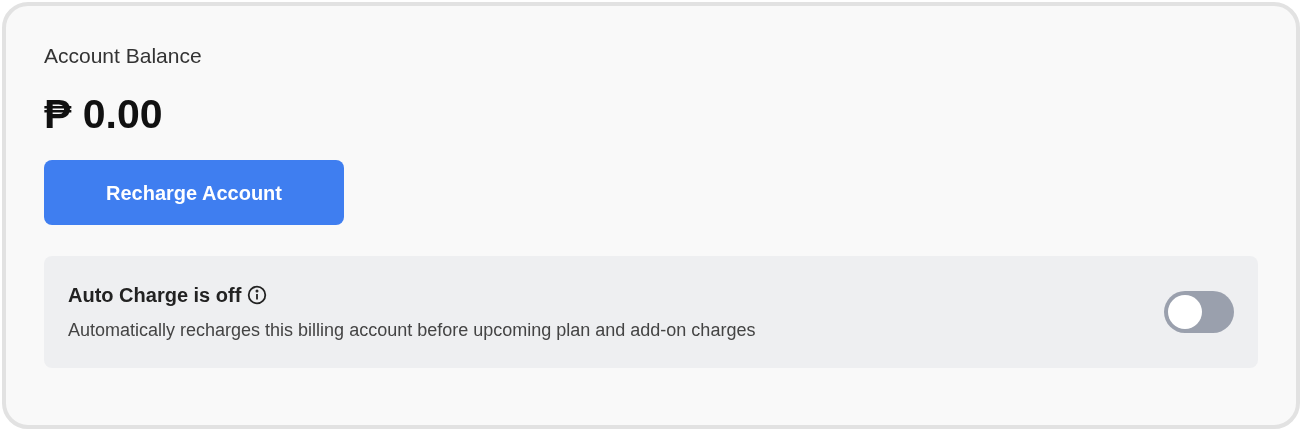 The image size is (1302, 431). What do you see at coordinates (412, 330) in the screenshot?
I see `auto-charge-description: Automatically recharges this billing account before upcoming plan and add-on charges` at bounding box center [412, 330].